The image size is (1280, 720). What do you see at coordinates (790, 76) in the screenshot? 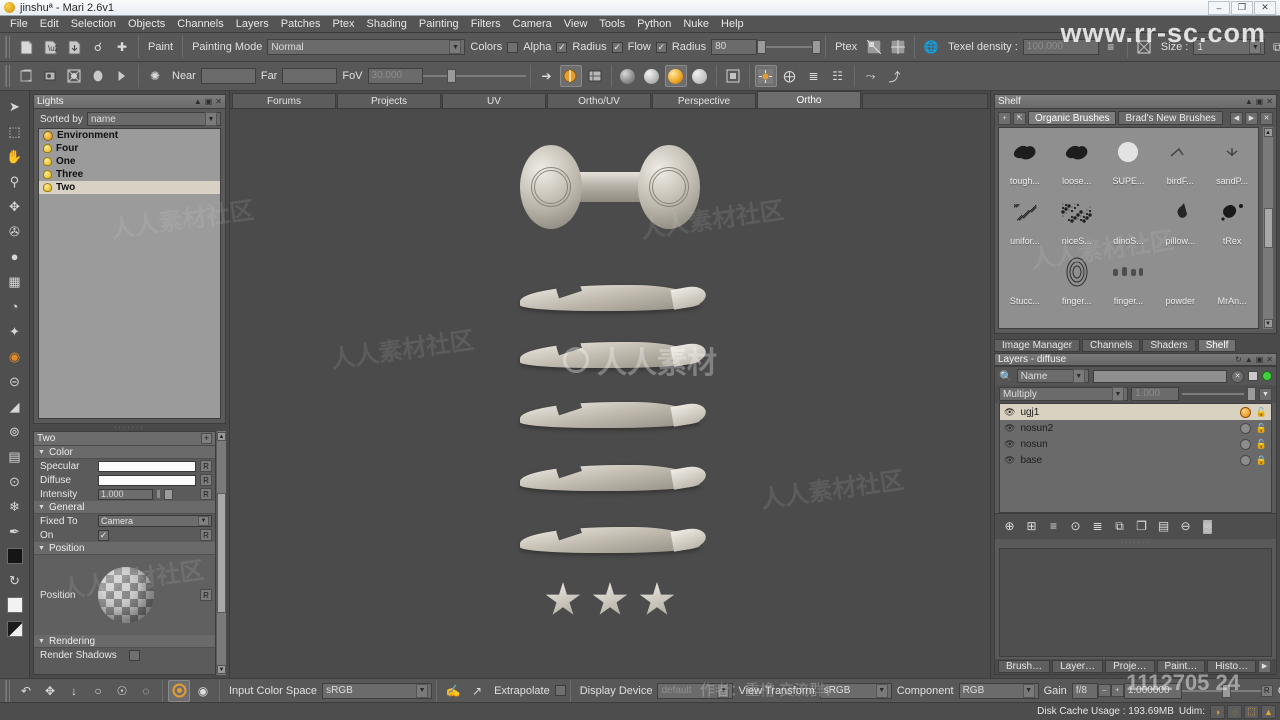
I see `mirror-vertical-icon: ⨁` at bounding box center [790, 76].